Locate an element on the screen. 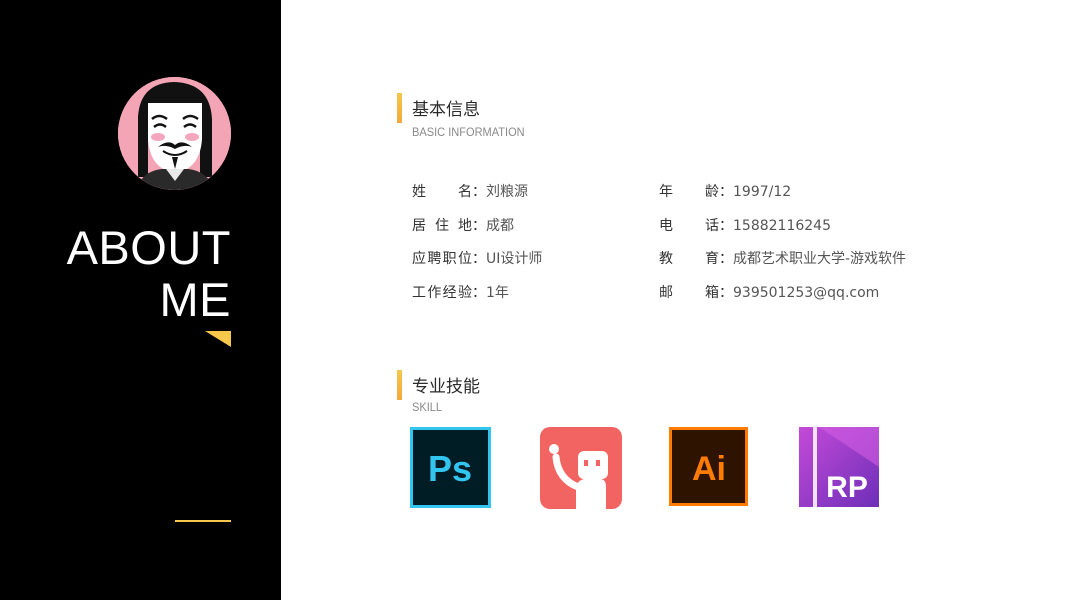  yellow-triangle-decoration is located at coordinates (218, 339).